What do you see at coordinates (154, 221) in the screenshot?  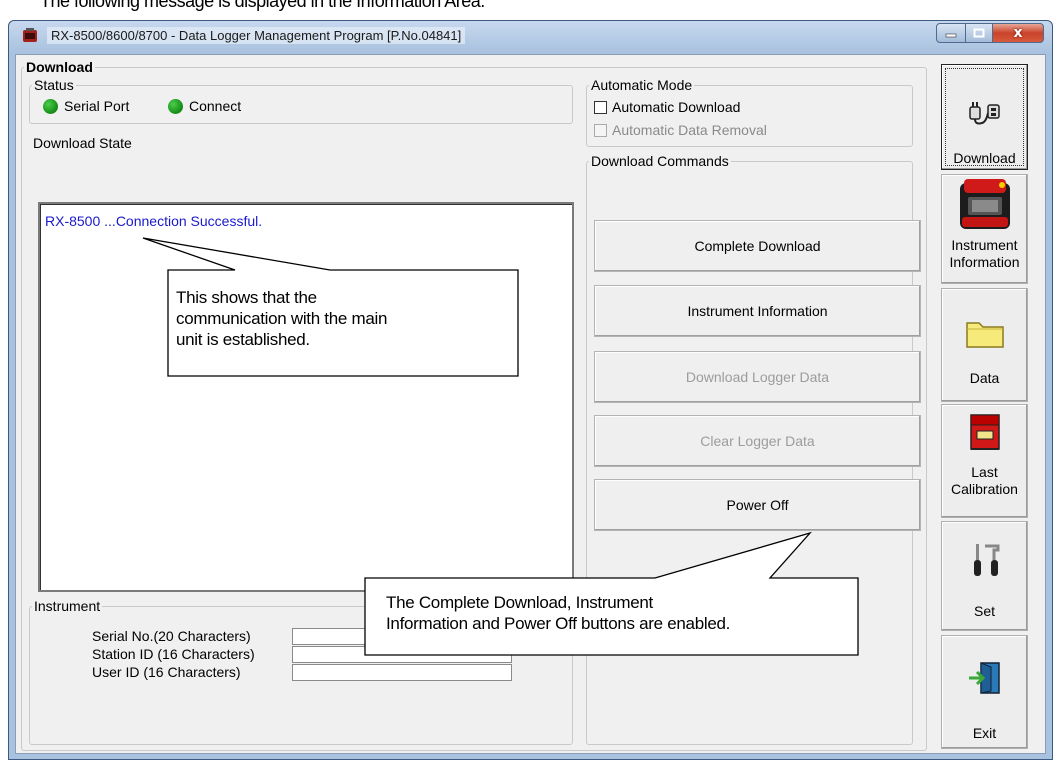 I see `connection-message: RX-8500 ...Connection Successful.` at bounding box center [154, 221].